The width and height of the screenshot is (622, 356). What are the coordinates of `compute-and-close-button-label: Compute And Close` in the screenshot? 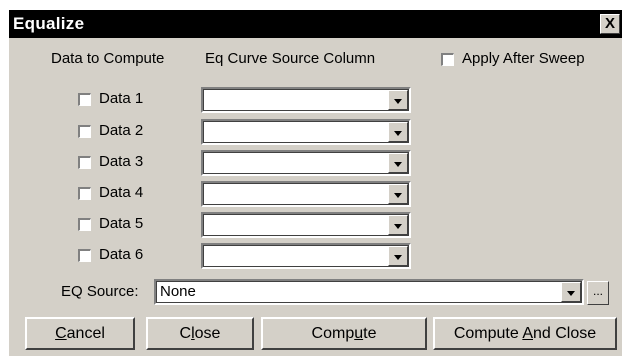 It's located at (525, 333).